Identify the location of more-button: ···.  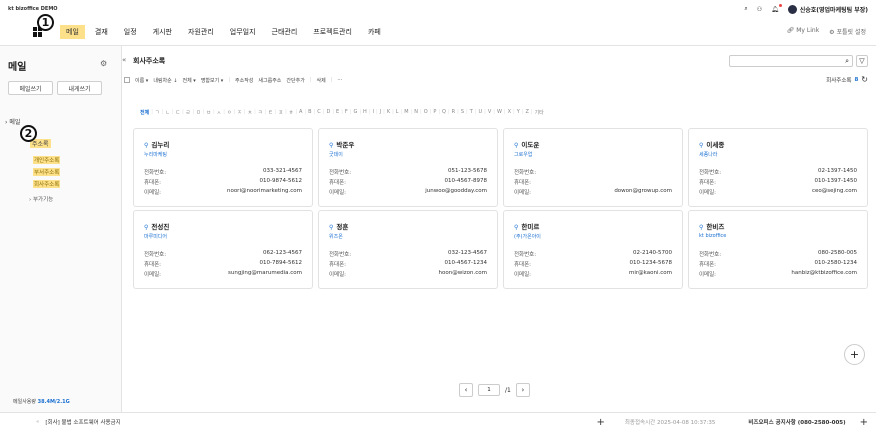
(339, 80).